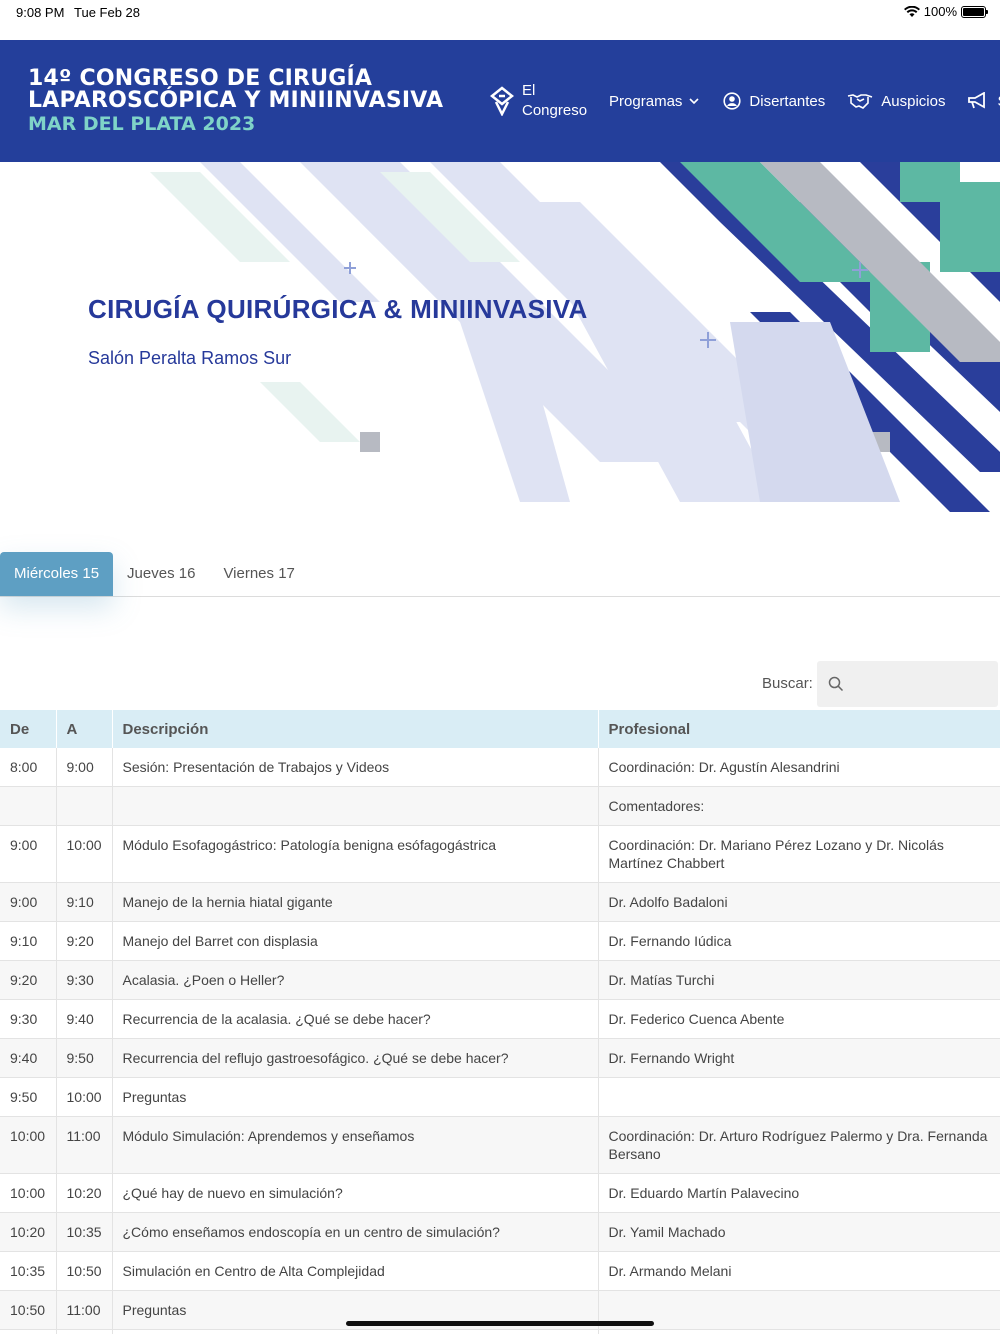 This screenshot has height=1334, width=1000. Describe the element at coordinates (84, 729) in the screenshot. I see `column-header-a: A` at that location.